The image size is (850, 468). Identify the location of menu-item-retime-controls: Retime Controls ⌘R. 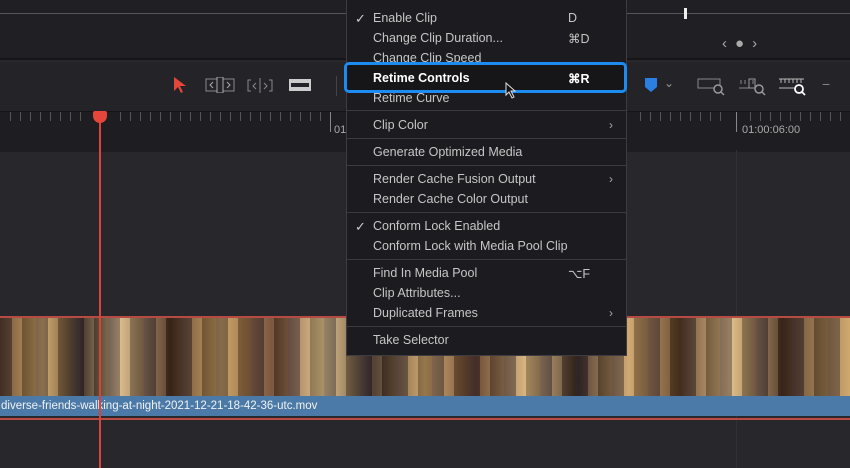
(485, 77).